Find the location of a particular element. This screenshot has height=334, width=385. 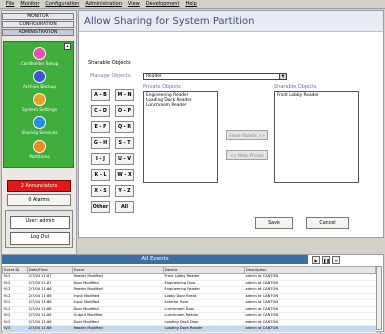

filter-e-f: E - F is located at coordinates (100, 127).